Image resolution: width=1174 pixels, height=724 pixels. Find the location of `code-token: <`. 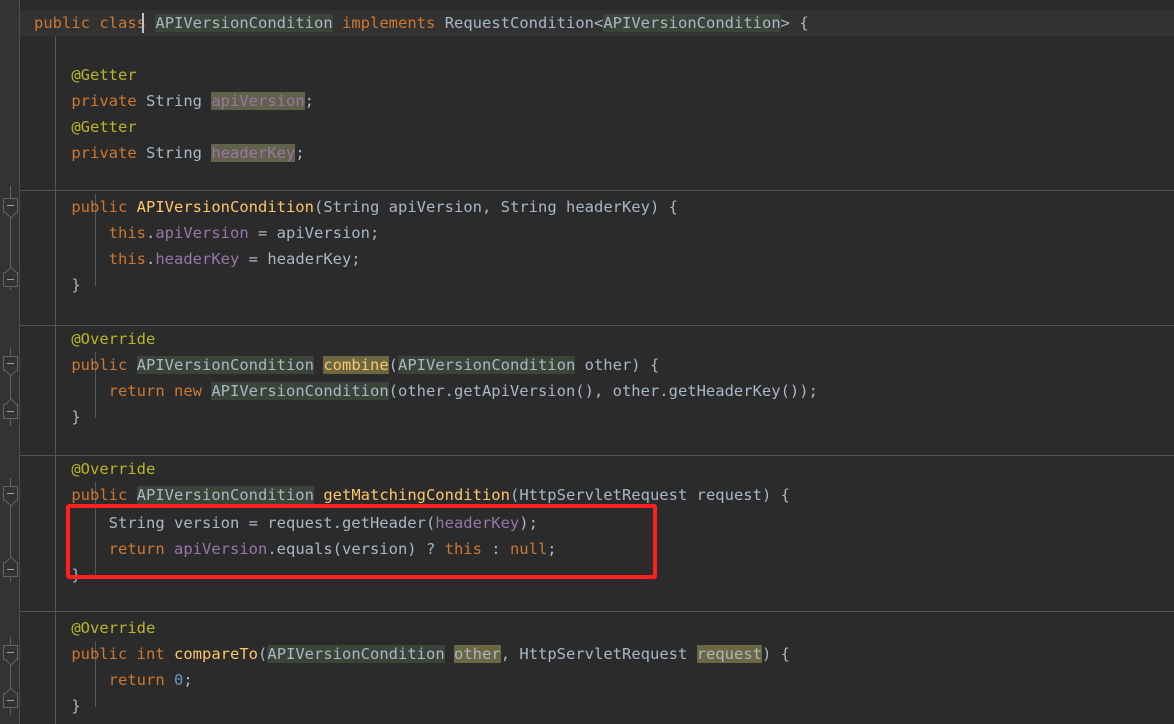

code-token: < is located at coordinates (599, 23).